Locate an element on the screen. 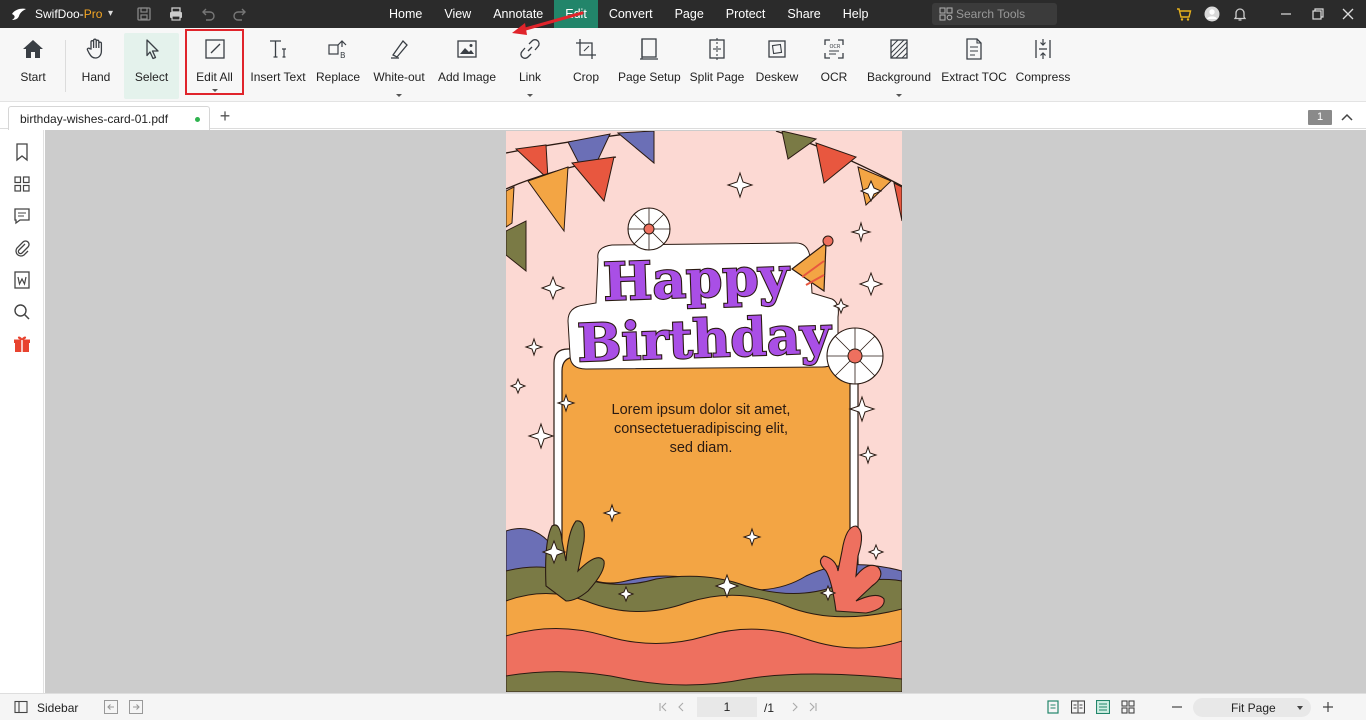 This screenshot has height=720, width=1366. start-button: Start is located at coordinates (33, 66).